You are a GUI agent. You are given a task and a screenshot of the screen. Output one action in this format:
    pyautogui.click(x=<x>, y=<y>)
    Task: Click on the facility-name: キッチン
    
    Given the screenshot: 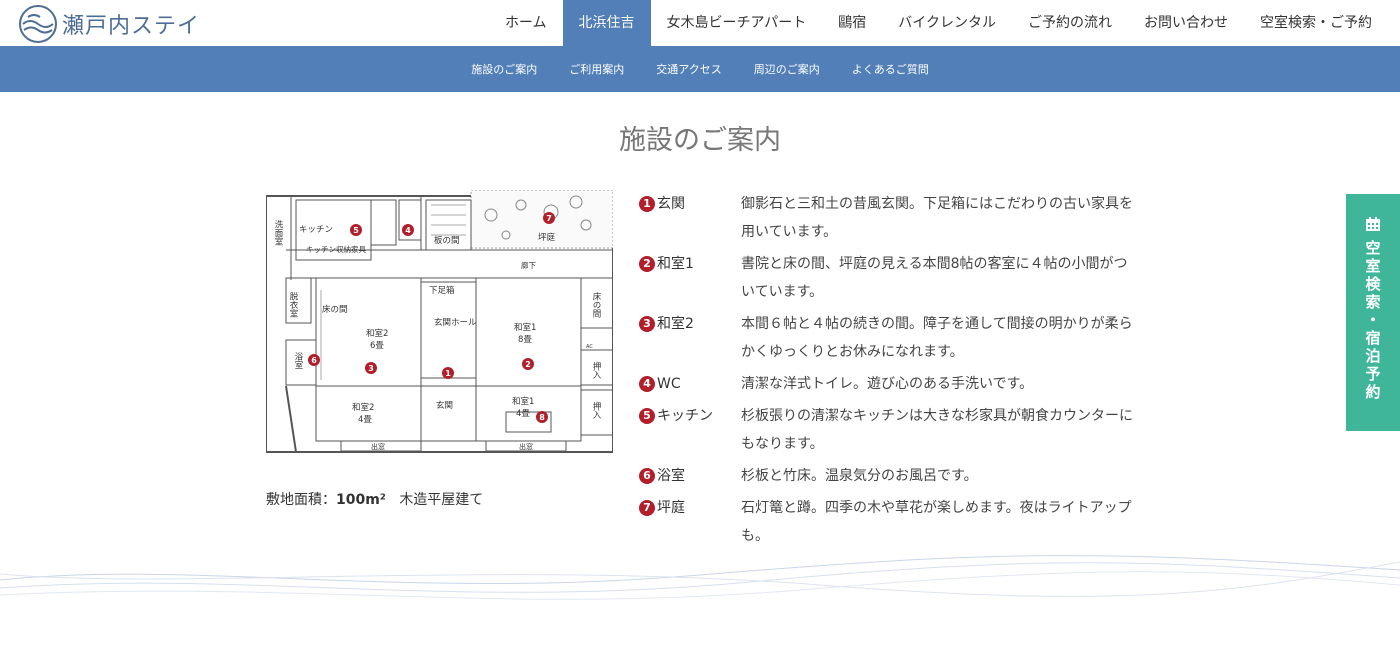 What is the action you would take?
    pyautogui.click(x=685, y=416)
    